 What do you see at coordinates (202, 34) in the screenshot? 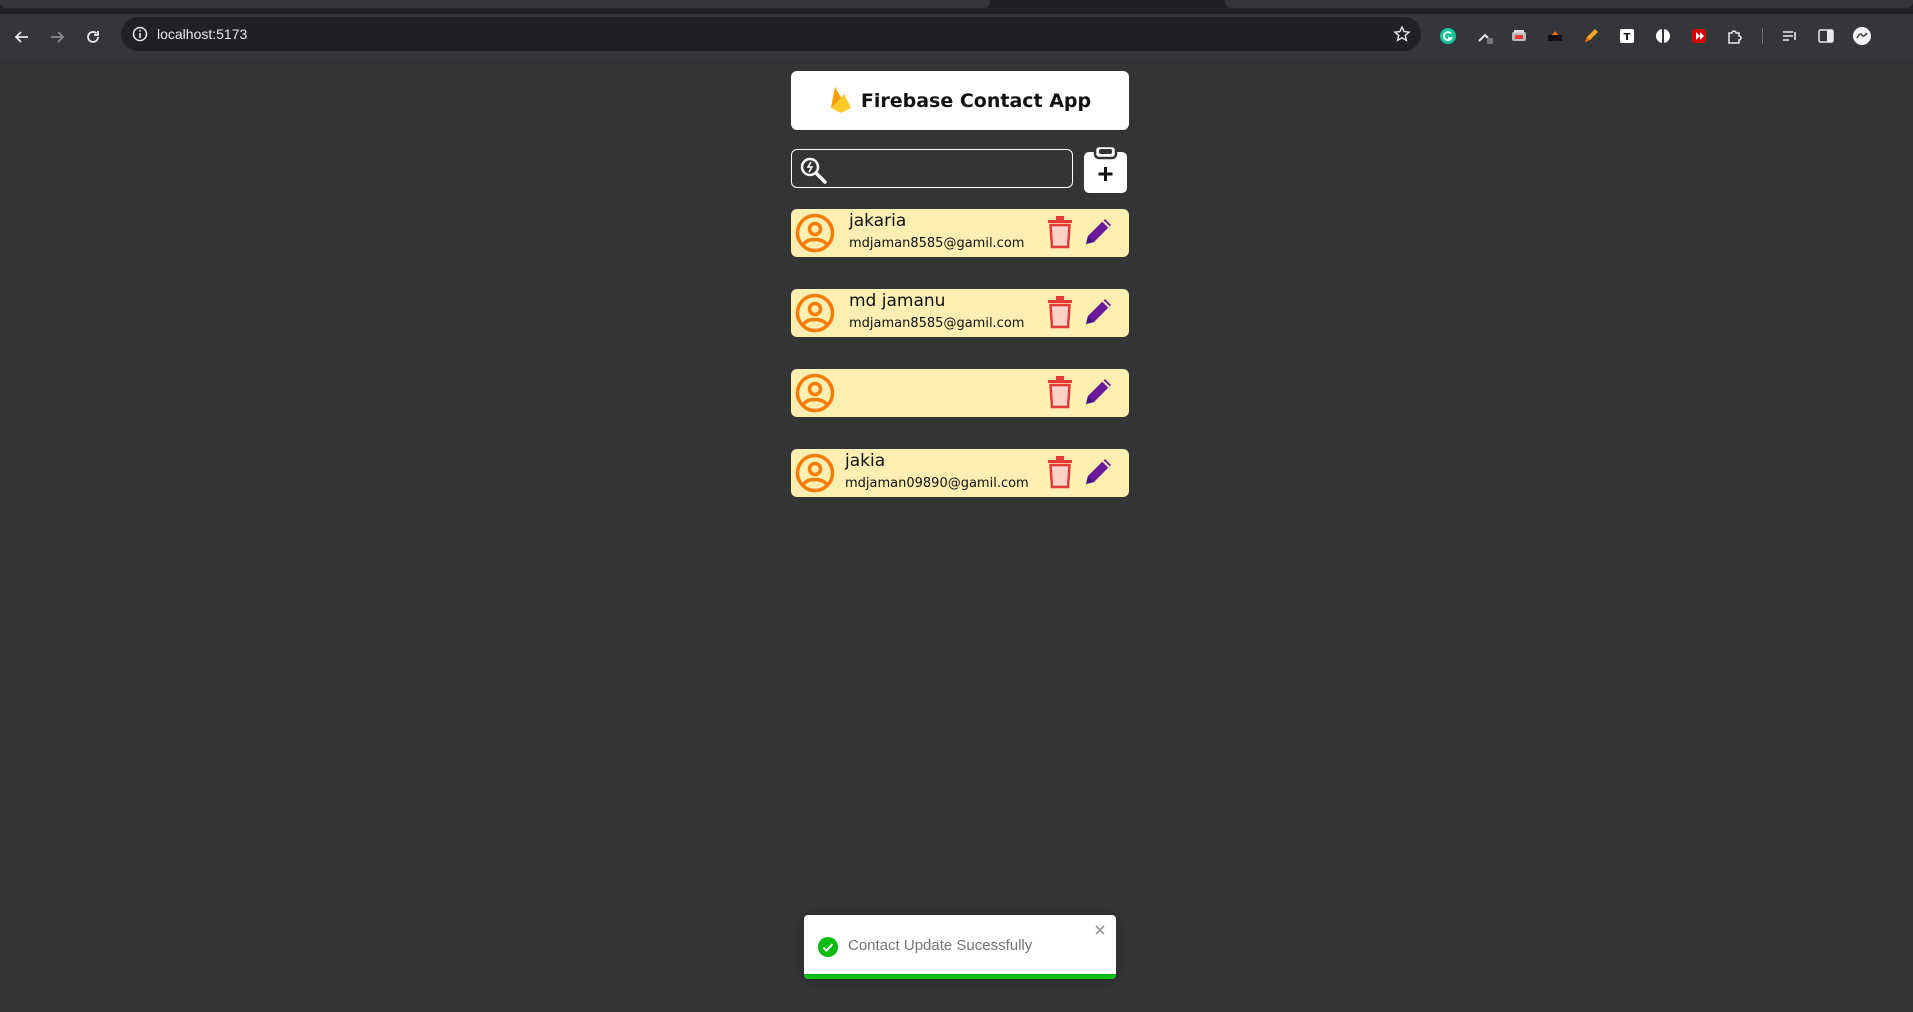
I see `url-text: localhost:5173` at bounding box center [202, 34].